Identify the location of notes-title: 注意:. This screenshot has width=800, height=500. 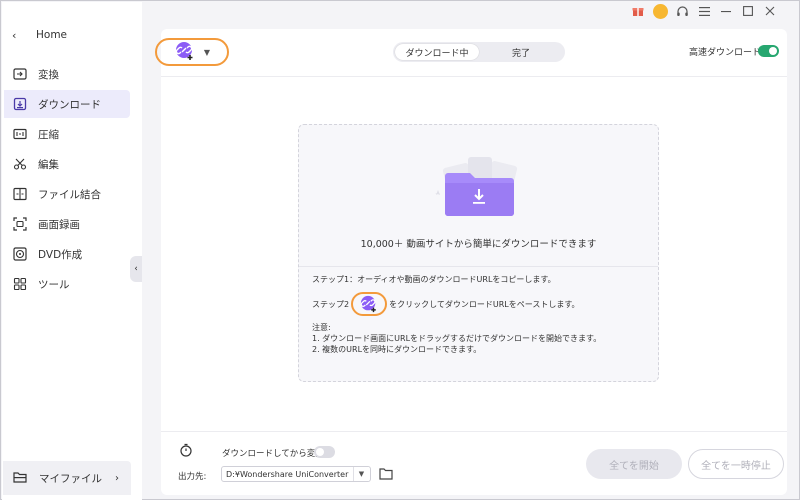
(321, 327).